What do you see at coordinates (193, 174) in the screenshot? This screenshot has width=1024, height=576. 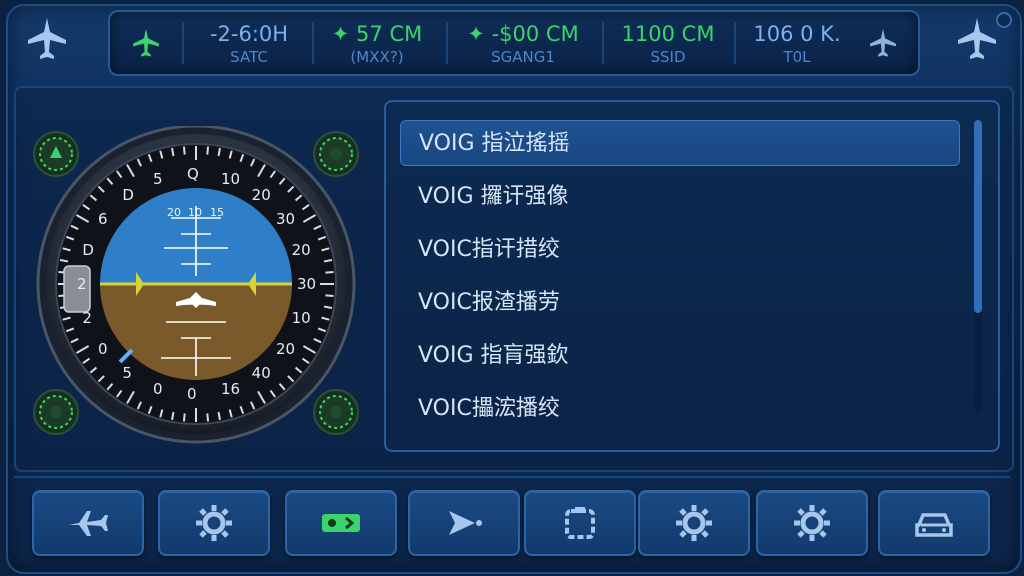 I see `dial-number: Q` at bounding box center [193, 174].